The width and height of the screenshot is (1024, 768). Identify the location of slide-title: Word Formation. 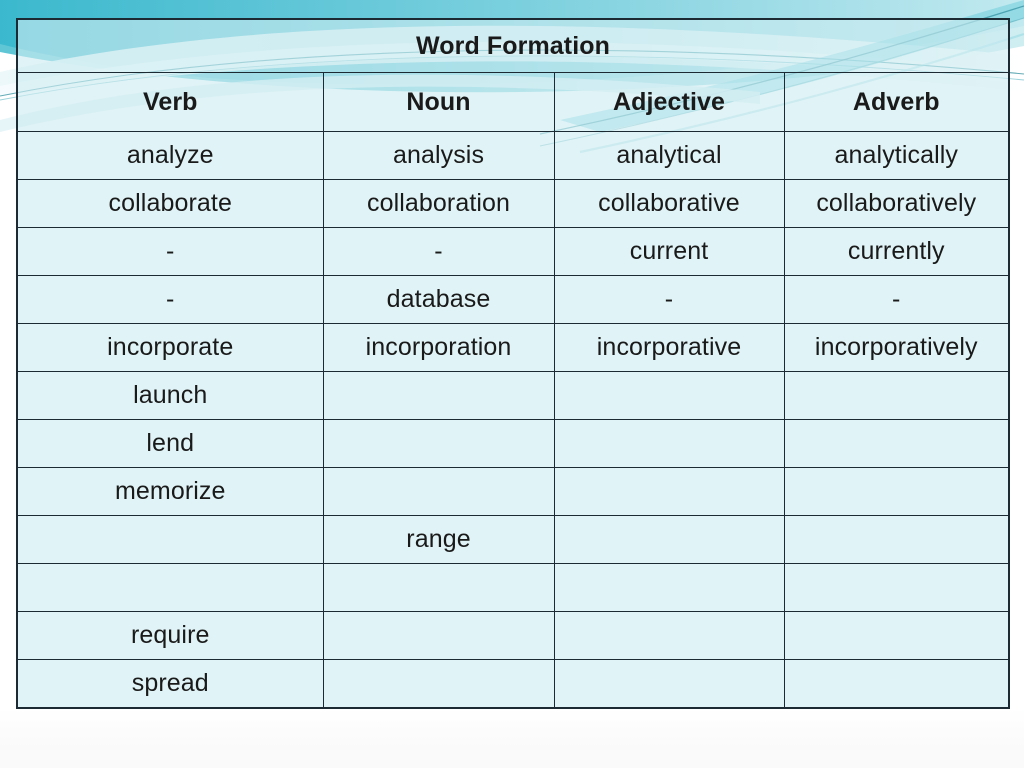
(513, 45).